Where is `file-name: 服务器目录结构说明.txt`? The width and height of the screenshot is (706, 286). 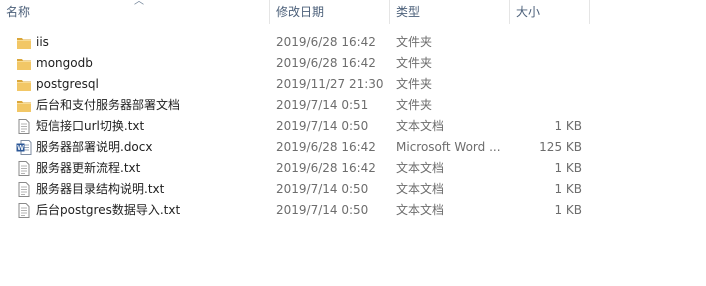
file-name: 服务器目录结构说明.txt is located at coordinates (100, 189).